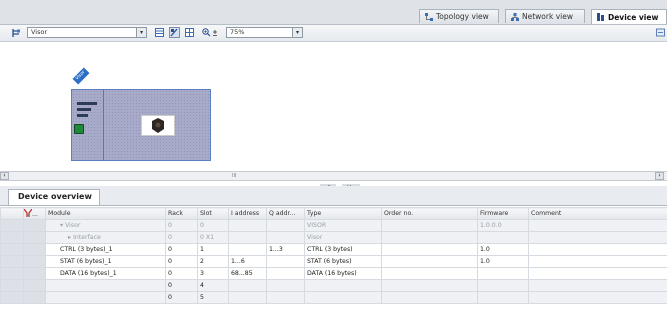 The width and height of the screenshot is (667, 312). What do you see at coordinates (343, 213) in the screenshot?
I see `col-header-type: Type` at bounding box center [343, 213].